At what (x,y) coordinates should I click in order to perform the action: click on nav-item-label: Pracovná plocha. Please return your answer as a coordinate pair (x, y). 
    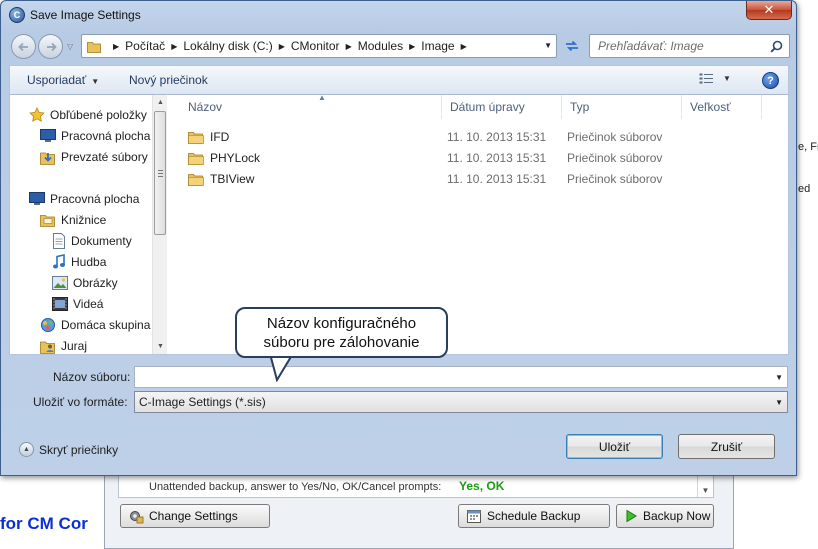
    Looking at the image, I should click on (106, 136).